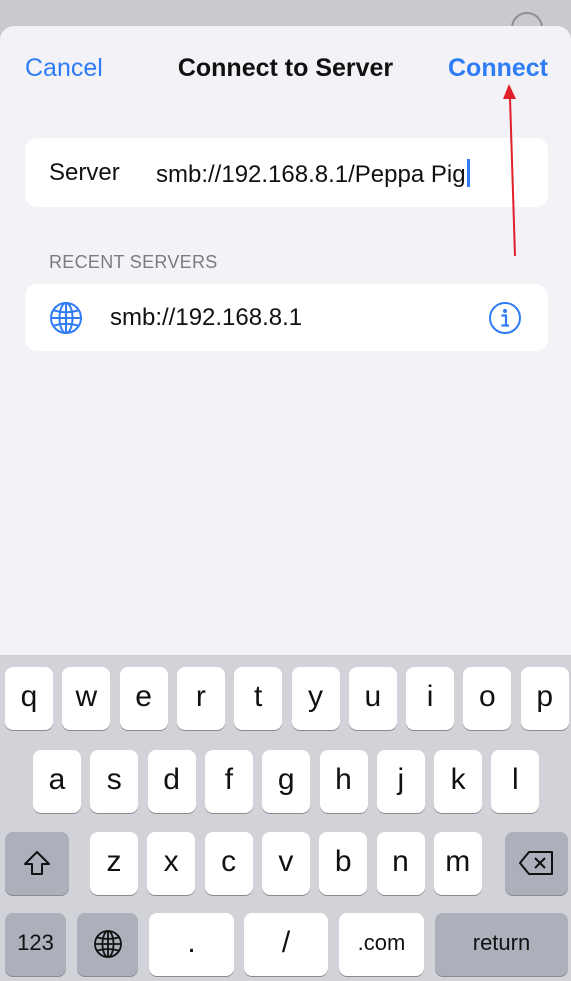 The image size is (571, 981). Describe the element at coordinates (84, 172) in the screenshot. I see `server-field-label: Server` at that location.